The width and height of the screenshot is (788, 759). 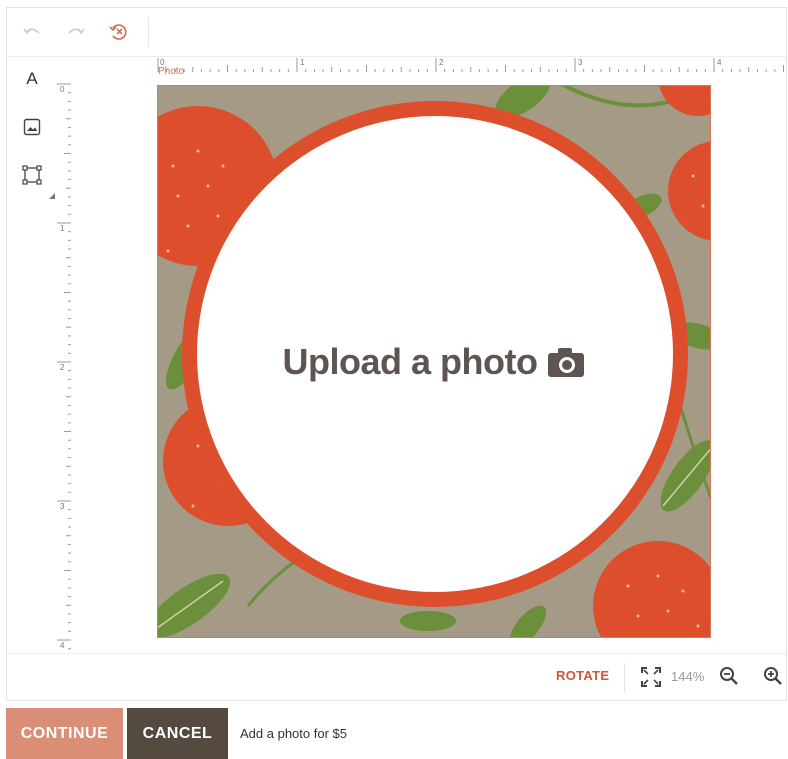 What do you see at coordinates (651, 677) in the screenshot?
I see `fit-screen-icon` at bounding box center [651, 677].